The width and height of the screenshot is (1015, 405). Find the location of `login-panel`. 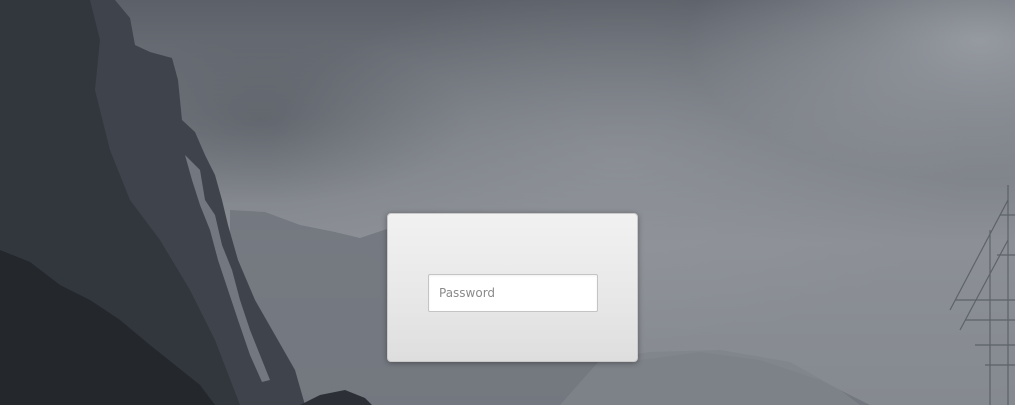

login-panel is located at coordinates (512, 287).